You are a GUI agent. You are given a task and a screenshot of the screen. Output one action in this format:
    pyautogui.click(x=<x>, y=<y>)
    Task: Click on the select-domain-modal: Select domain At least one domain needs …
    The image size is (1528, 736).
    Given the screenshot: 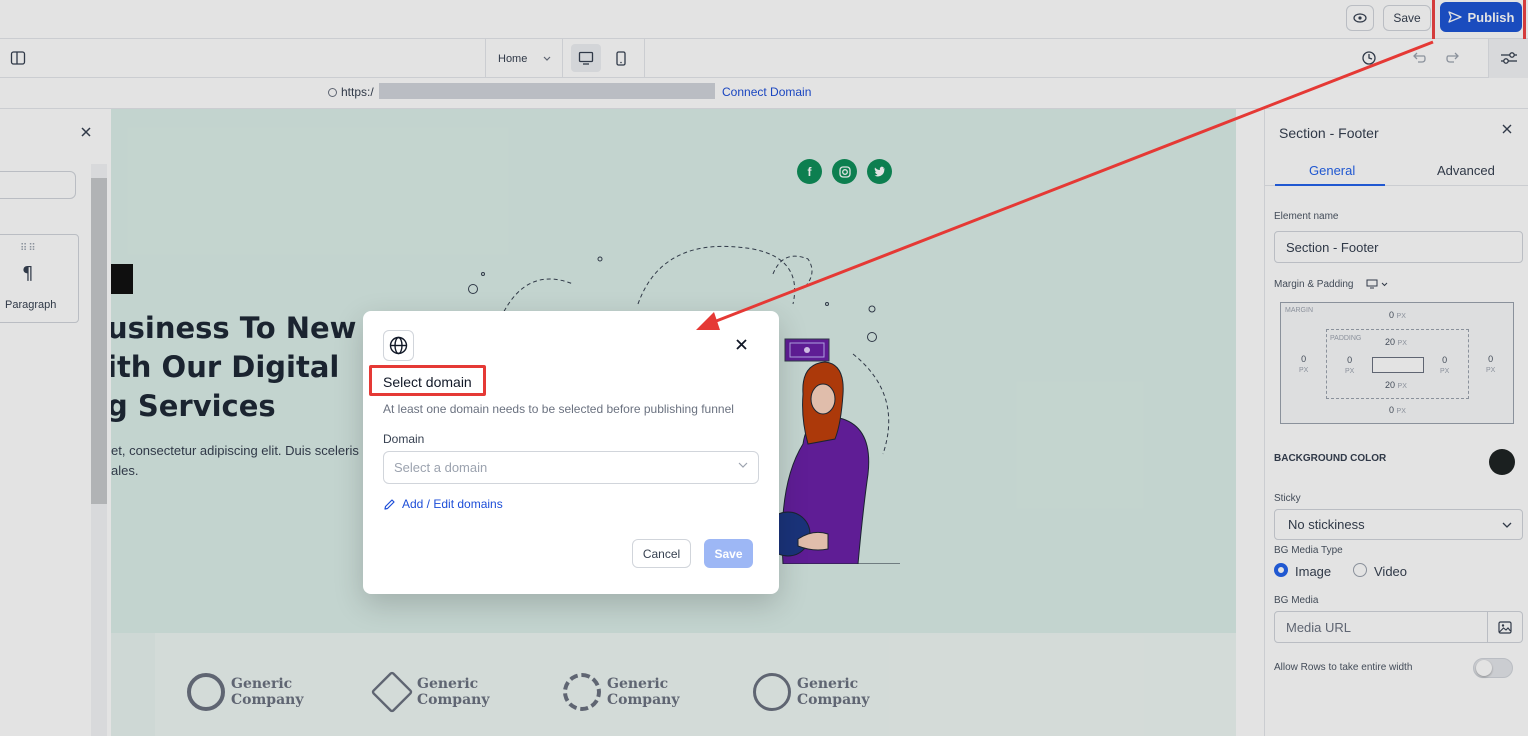 What is the action you would take?
    pyautogui.click(x=571, y=452)
    